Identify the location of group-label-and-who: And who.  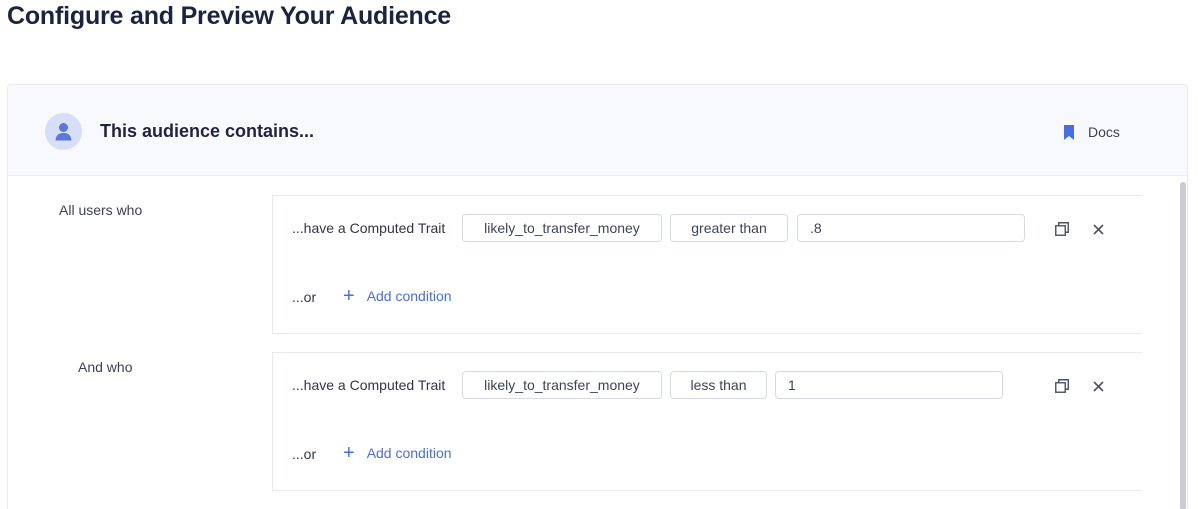
(105, 367).